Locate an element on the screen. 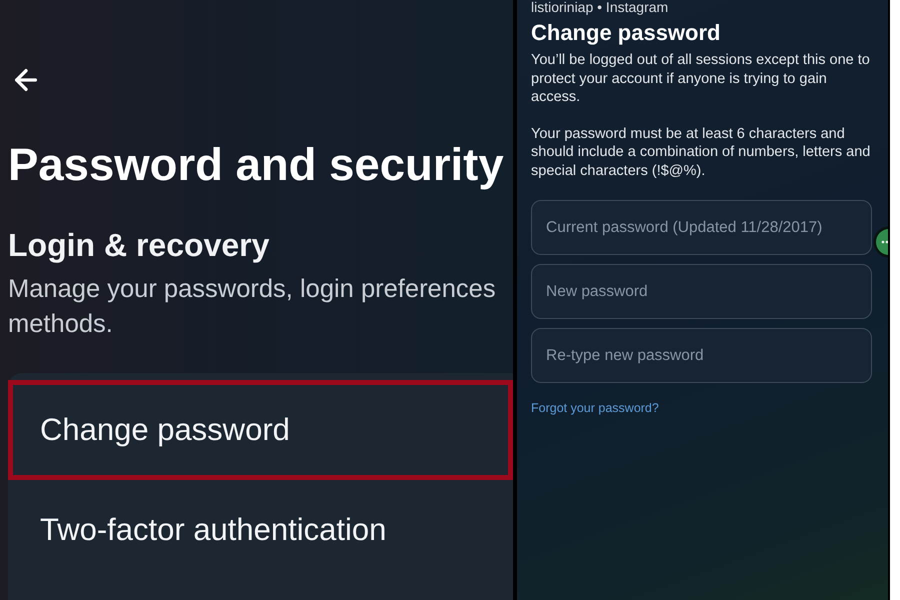  forgot-password-link: Forgot your password? is located at coordinates (595, 408).